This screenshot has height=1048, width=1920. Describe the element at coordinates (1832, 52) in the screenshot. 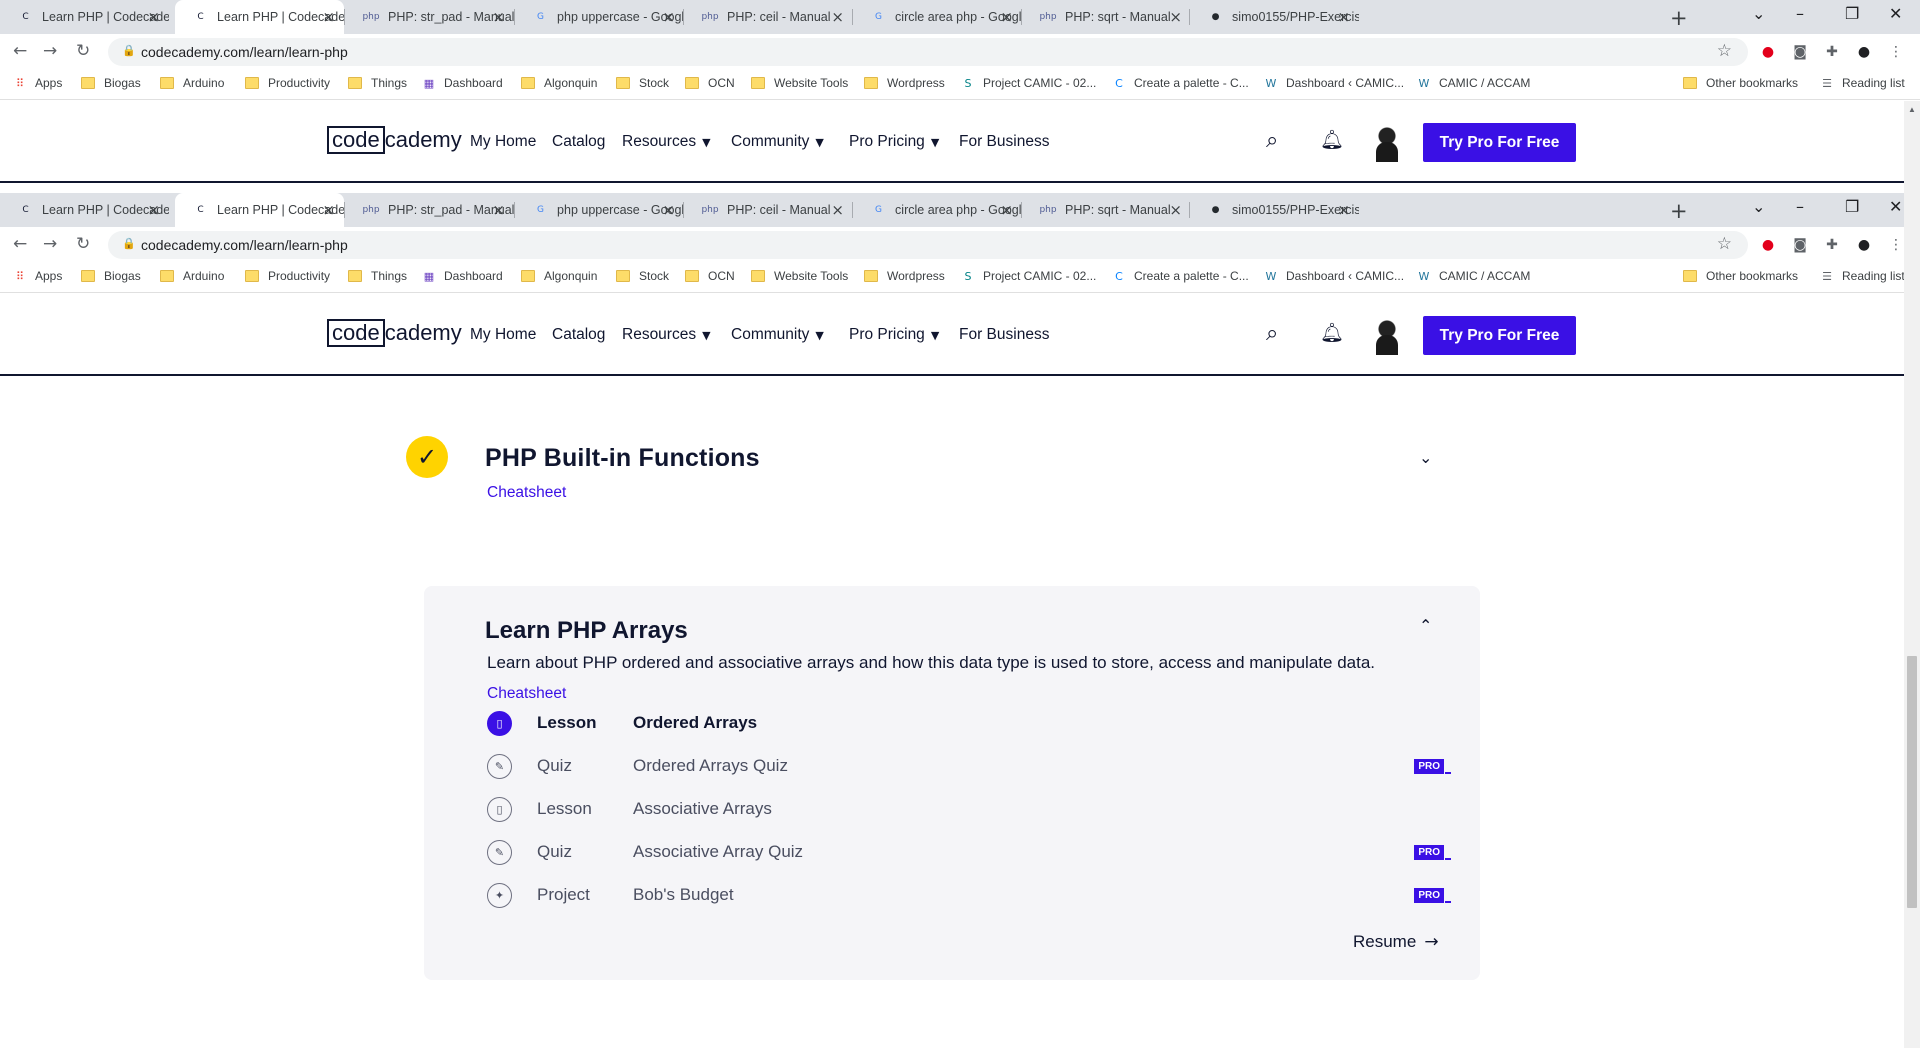

I see `puzzle-extension-icon: ✚` at that location.